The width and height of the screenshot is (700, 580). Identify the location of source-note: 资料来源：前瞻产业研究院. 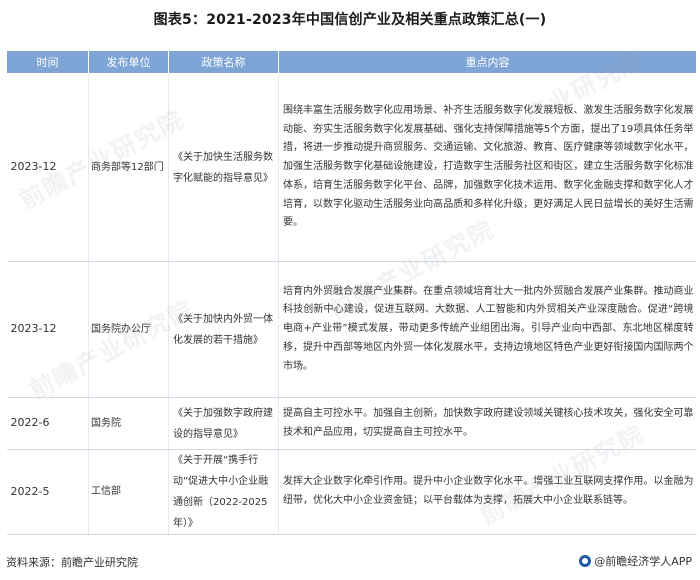
(72, 562).